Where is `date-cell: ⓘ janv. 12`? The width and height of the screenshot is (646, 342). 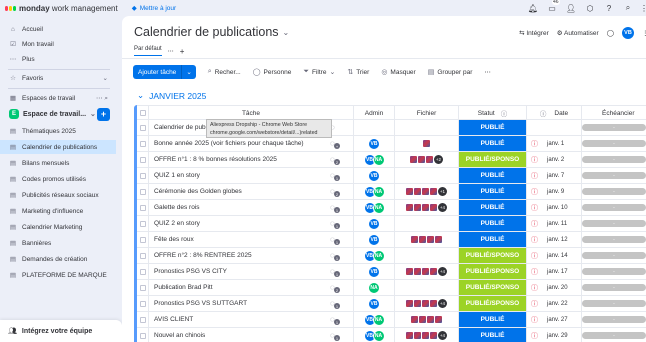 date-cell: ⓘ janv. 12 is located at coordinates (553, 239).